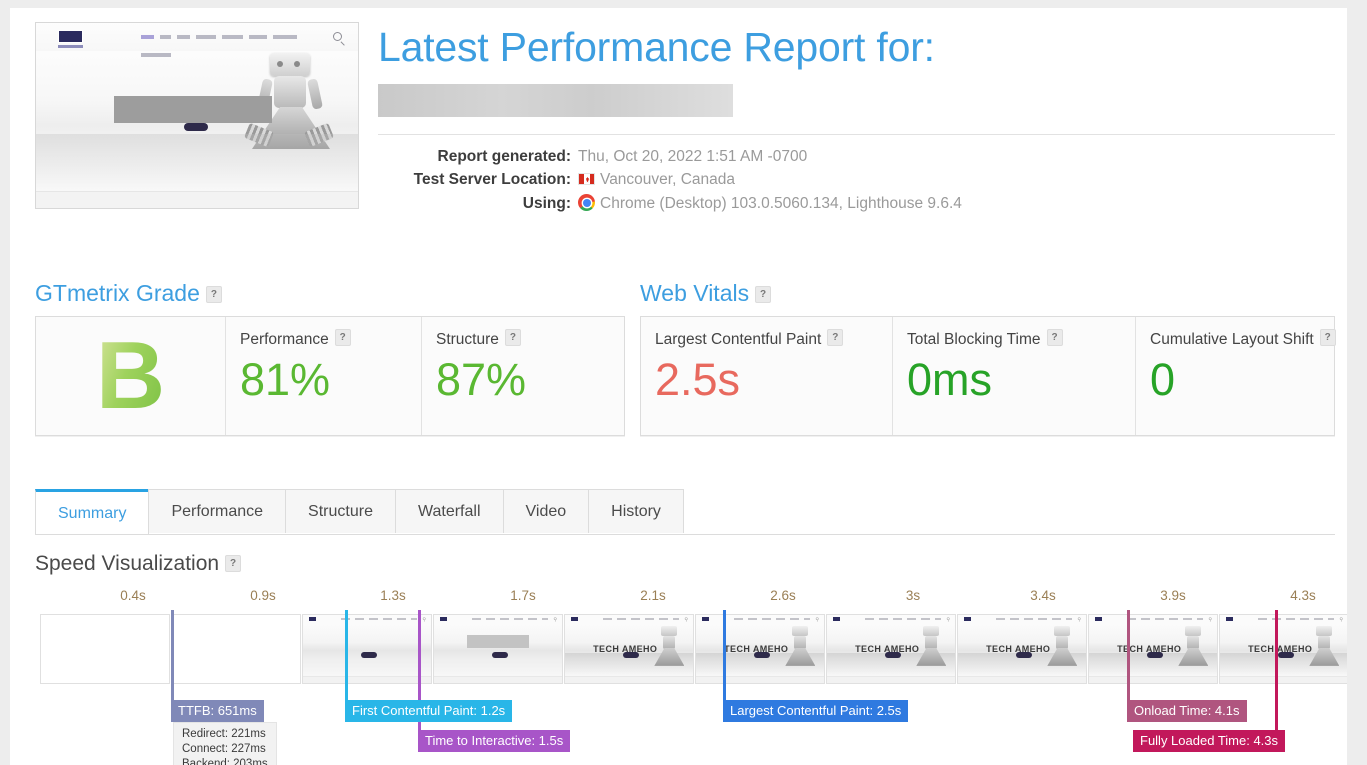 This screenshot has height=765, width=1367. What do you see at coordinates (449, 511) in the screenshot?
I see `tab-waterfall: Waterfall` at bounding box center [449, 511].